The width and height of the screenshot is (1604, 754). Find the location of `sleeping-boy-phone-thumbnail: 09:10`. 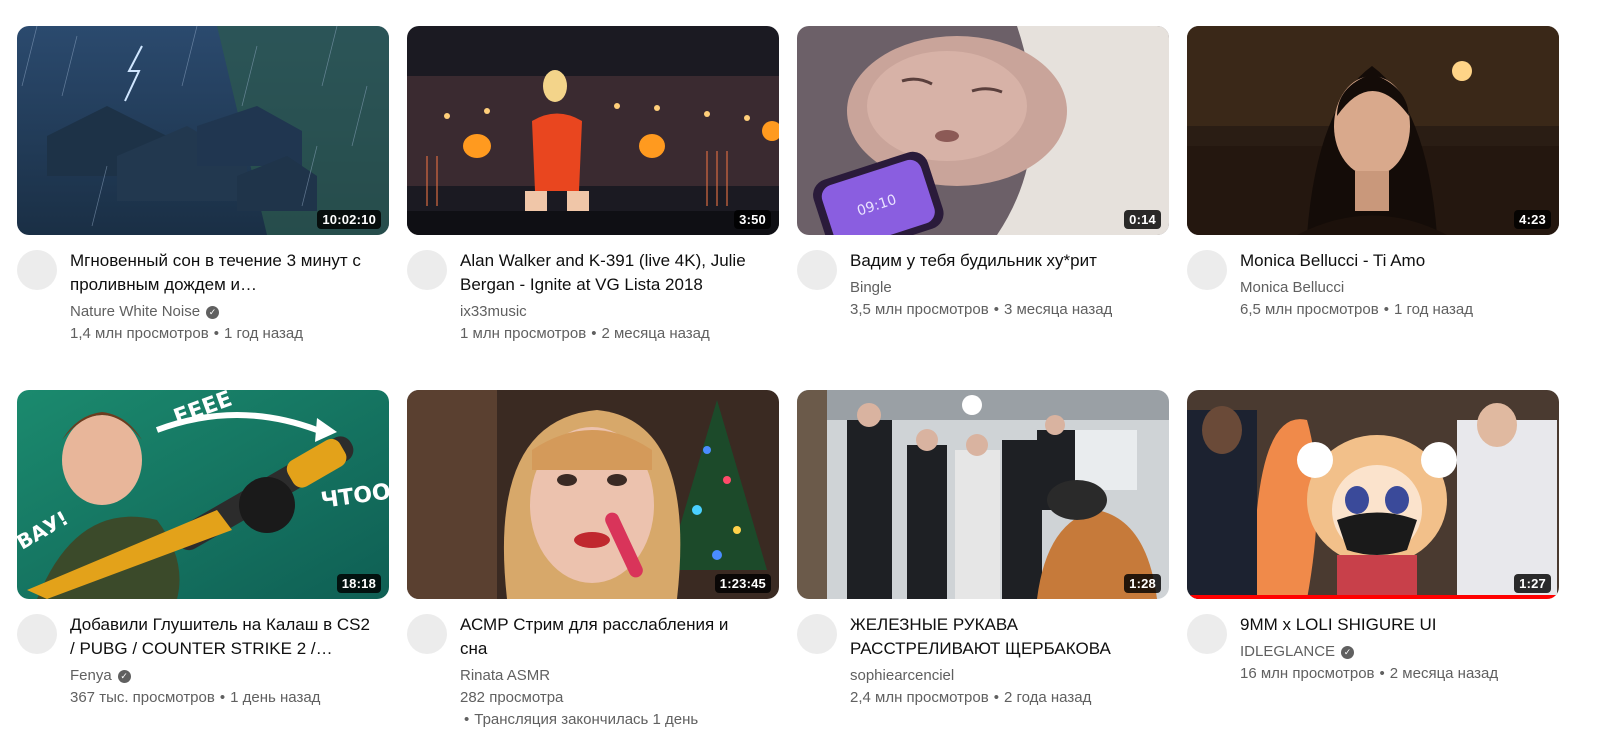

sleeping-boy-phone-thumbnail: 09:10 is located at coordinates (983, 130).